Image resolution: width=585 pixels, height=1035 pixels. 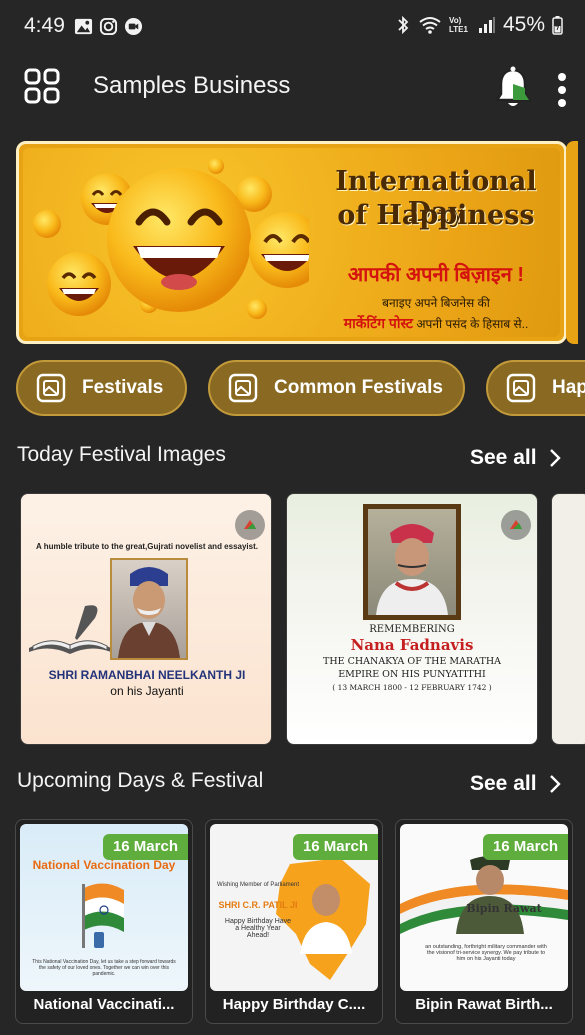 I want to click on chip-label: Hap, so click(x=568, y=387).